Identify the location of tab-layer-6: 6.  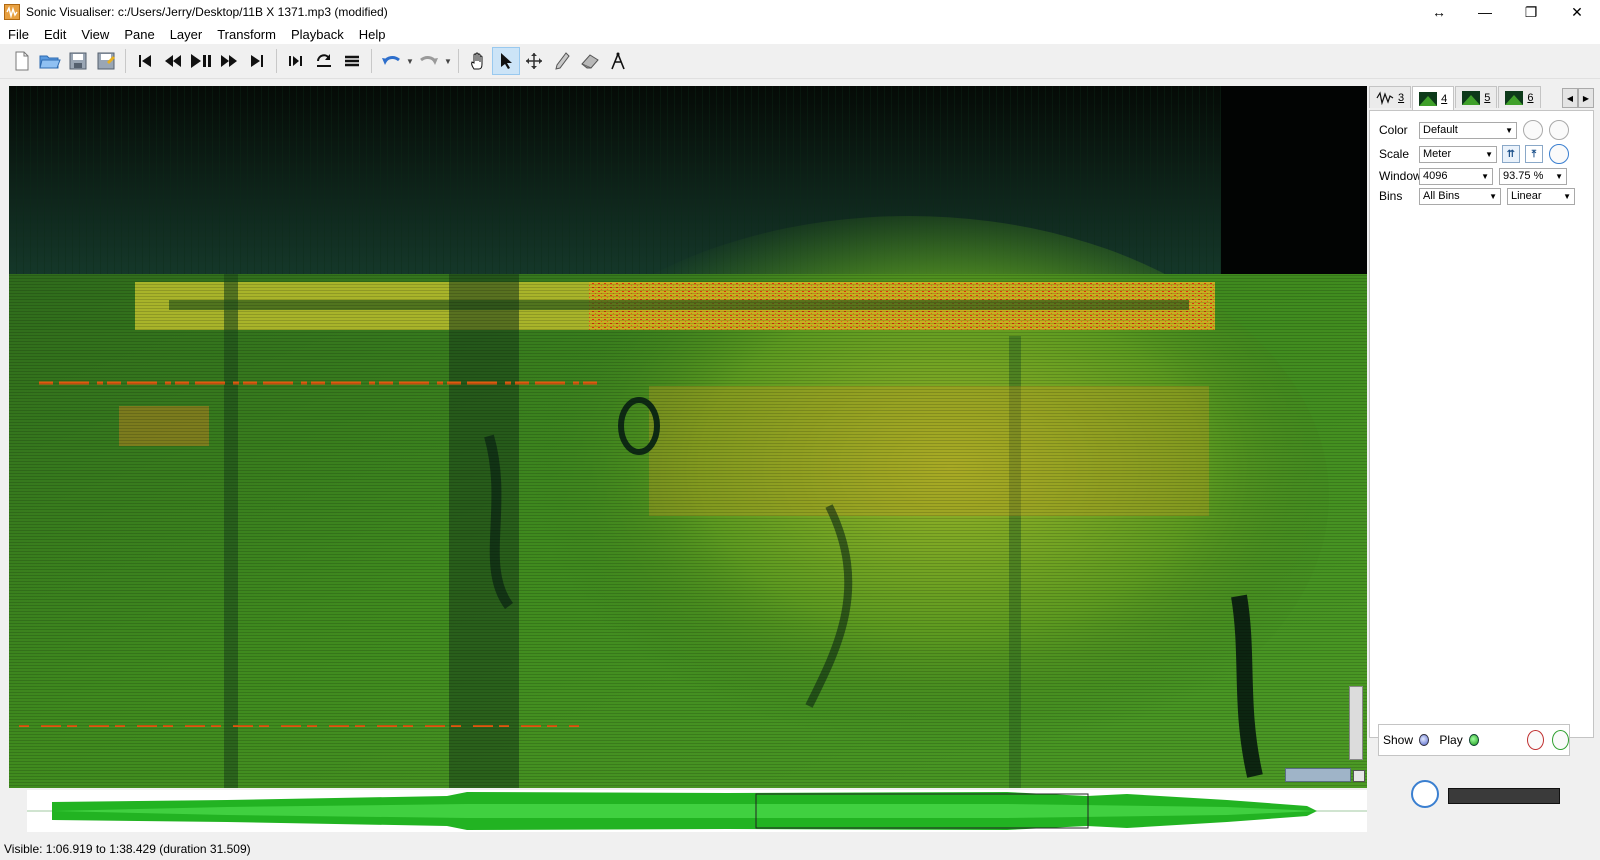
(1519, 97).